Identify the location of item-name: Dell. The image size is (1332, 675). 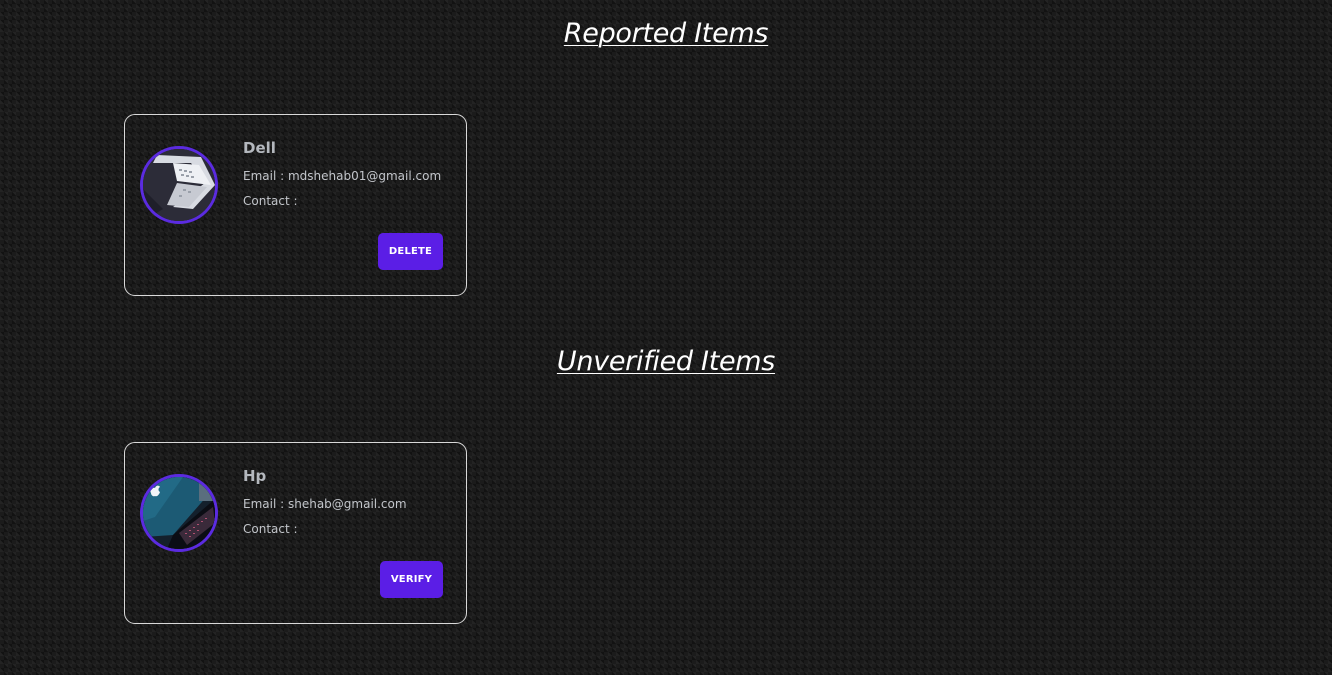
(259, 148).